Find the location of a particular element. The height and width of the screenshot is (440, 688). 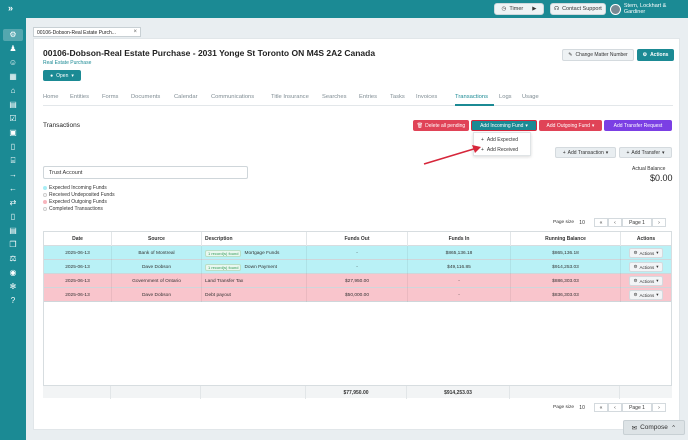

change-matter-number-button: ✎ Change Matter Number is located at coordinates (598, 55).